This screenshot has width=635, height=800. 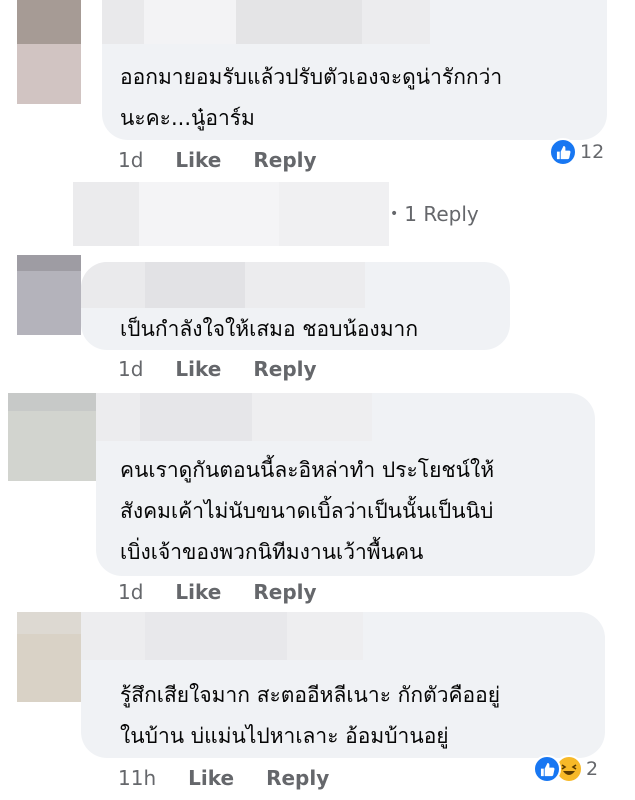 I want to click on view-replies-link: • 1 Reply, so click(x=434, y=214).